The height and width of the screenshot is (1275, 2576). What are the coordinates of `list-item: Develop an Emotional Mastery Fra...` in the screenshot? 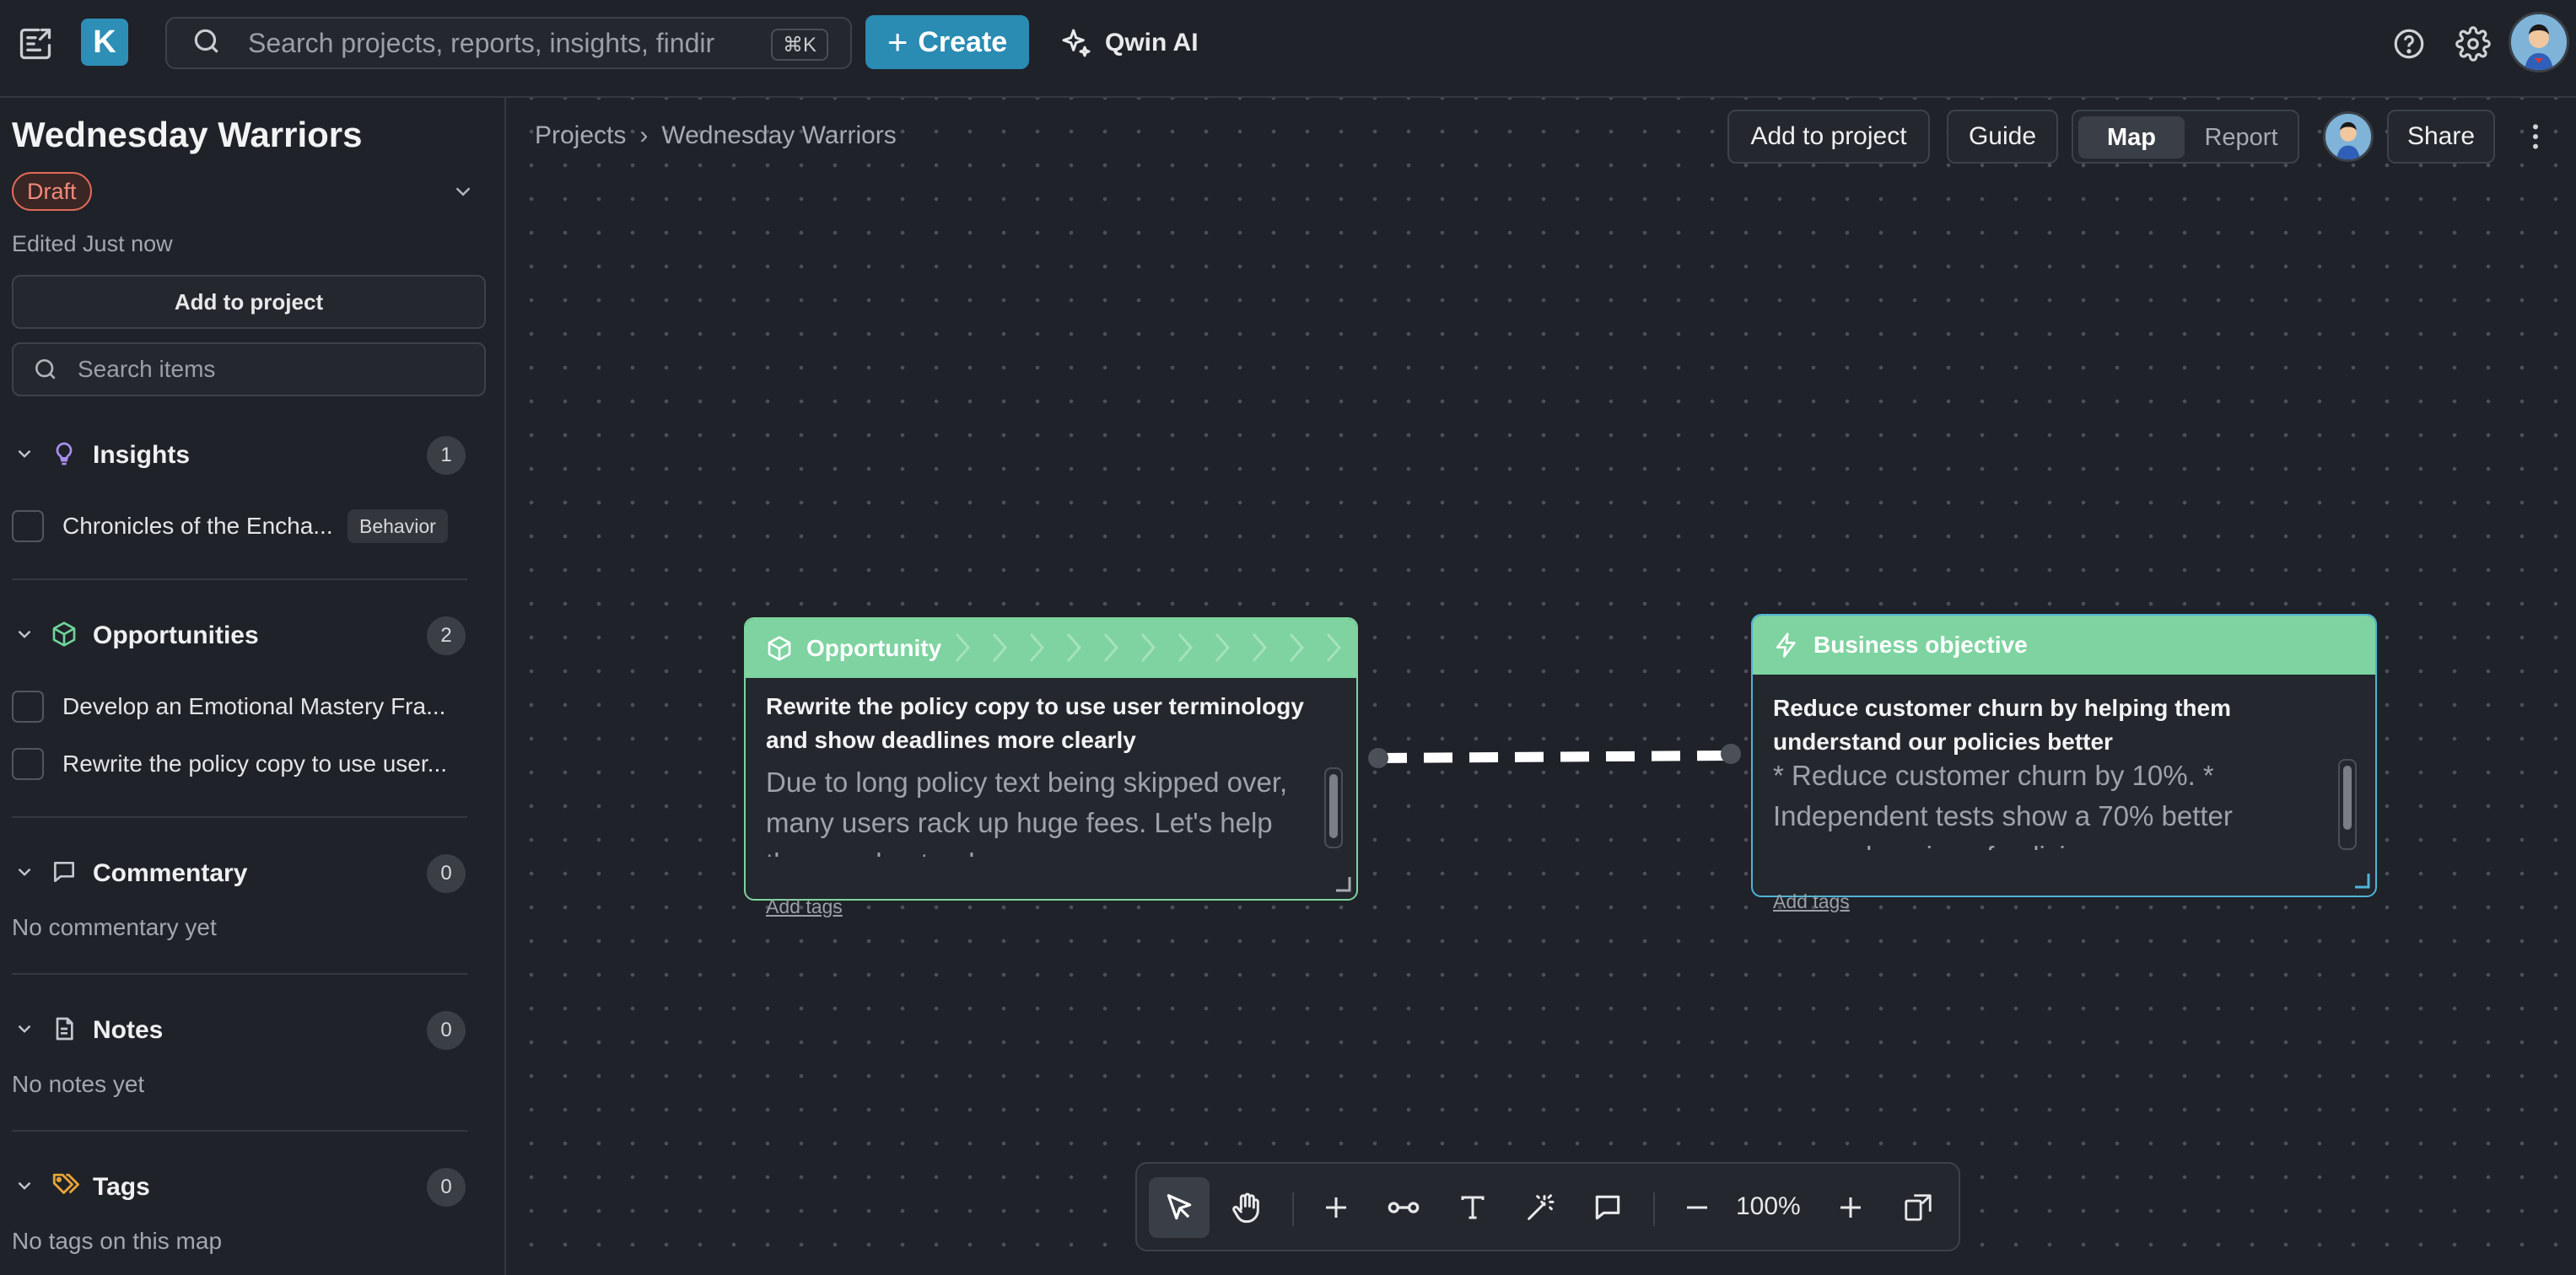 It's located at (253, 706).